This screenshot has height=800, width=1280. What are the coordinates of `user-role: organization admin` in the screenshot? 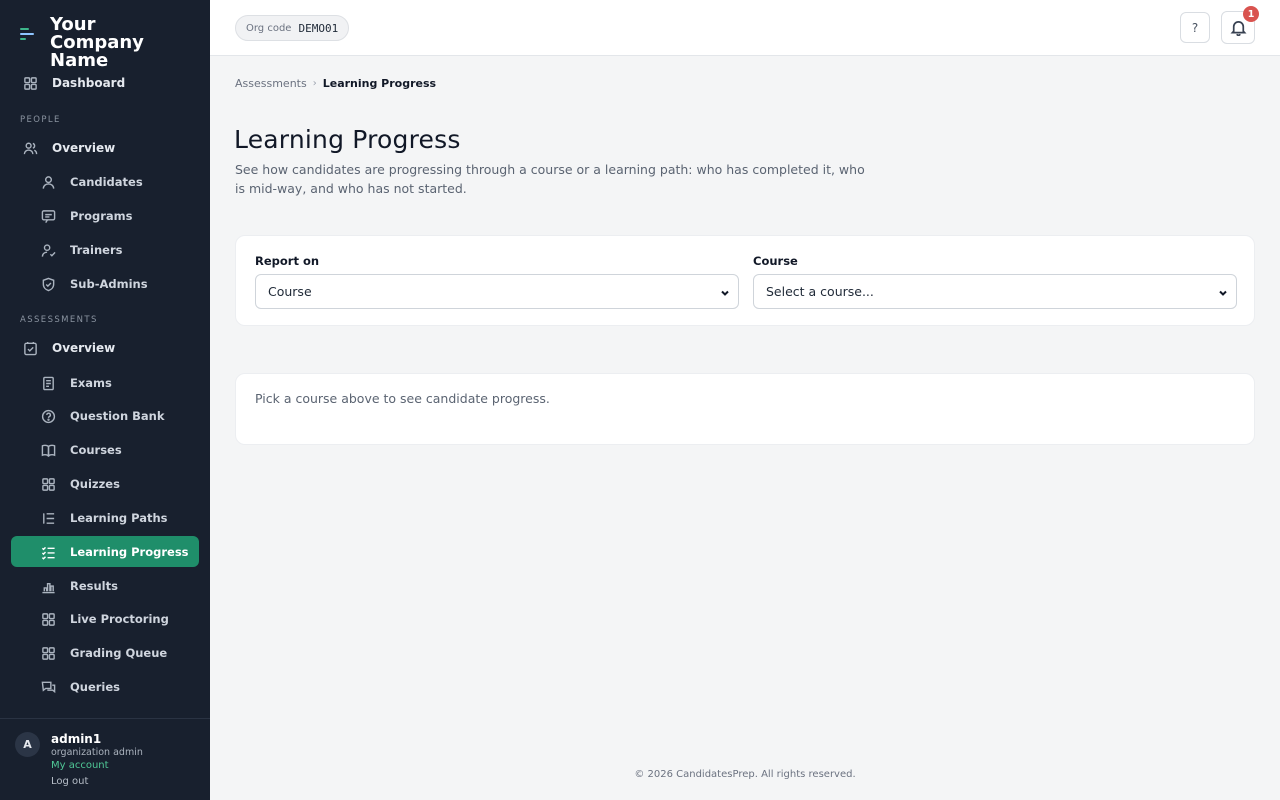 It's located at (97, 752).